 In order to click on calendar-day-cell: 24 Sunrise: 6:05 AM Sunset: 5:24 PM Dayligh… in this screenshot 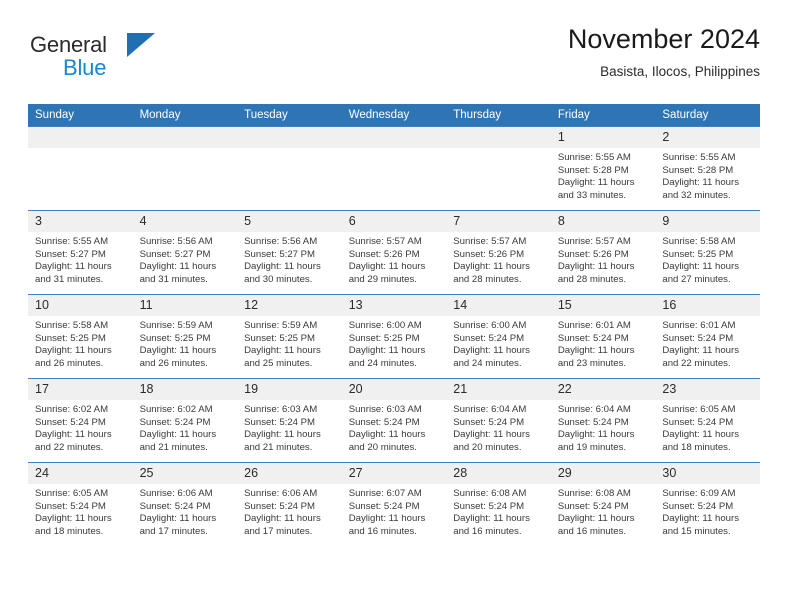, I will do `click(80, 504)`.